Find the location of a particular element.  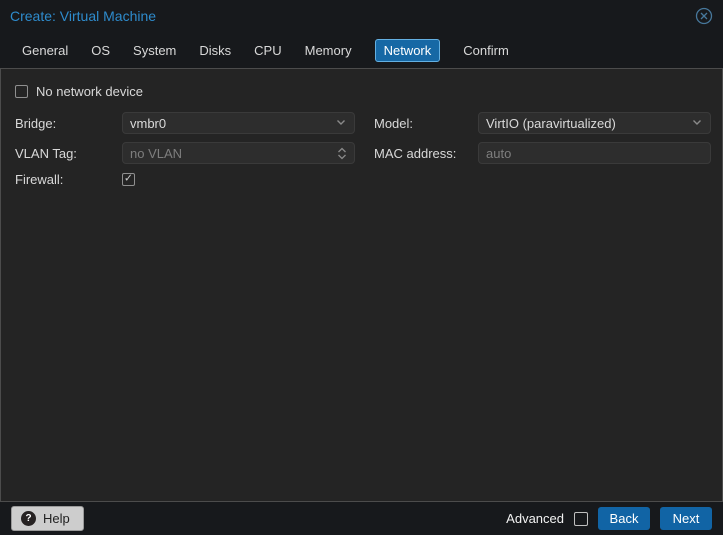

next-button: Next is located at coordinates (686, 518).